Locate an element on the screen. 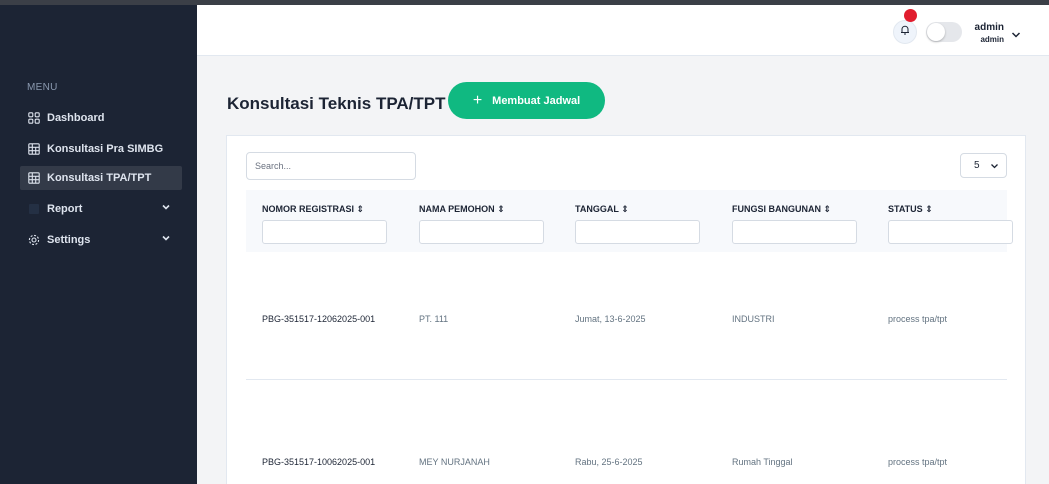 Image resolution: width=1049 pixels, height=484 pixels. table-cell: Rabu, 25-6-2025 is located at coordinates (609, 462).